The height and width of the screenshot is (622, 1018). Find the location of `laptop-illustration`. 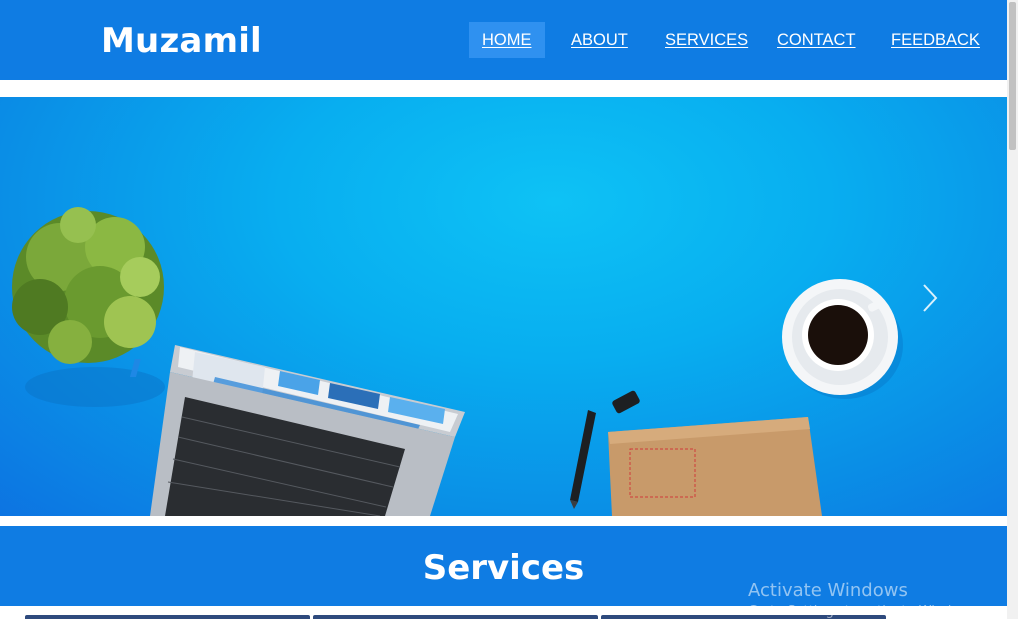

laptop-illustration is located at coordinates (297, 430).